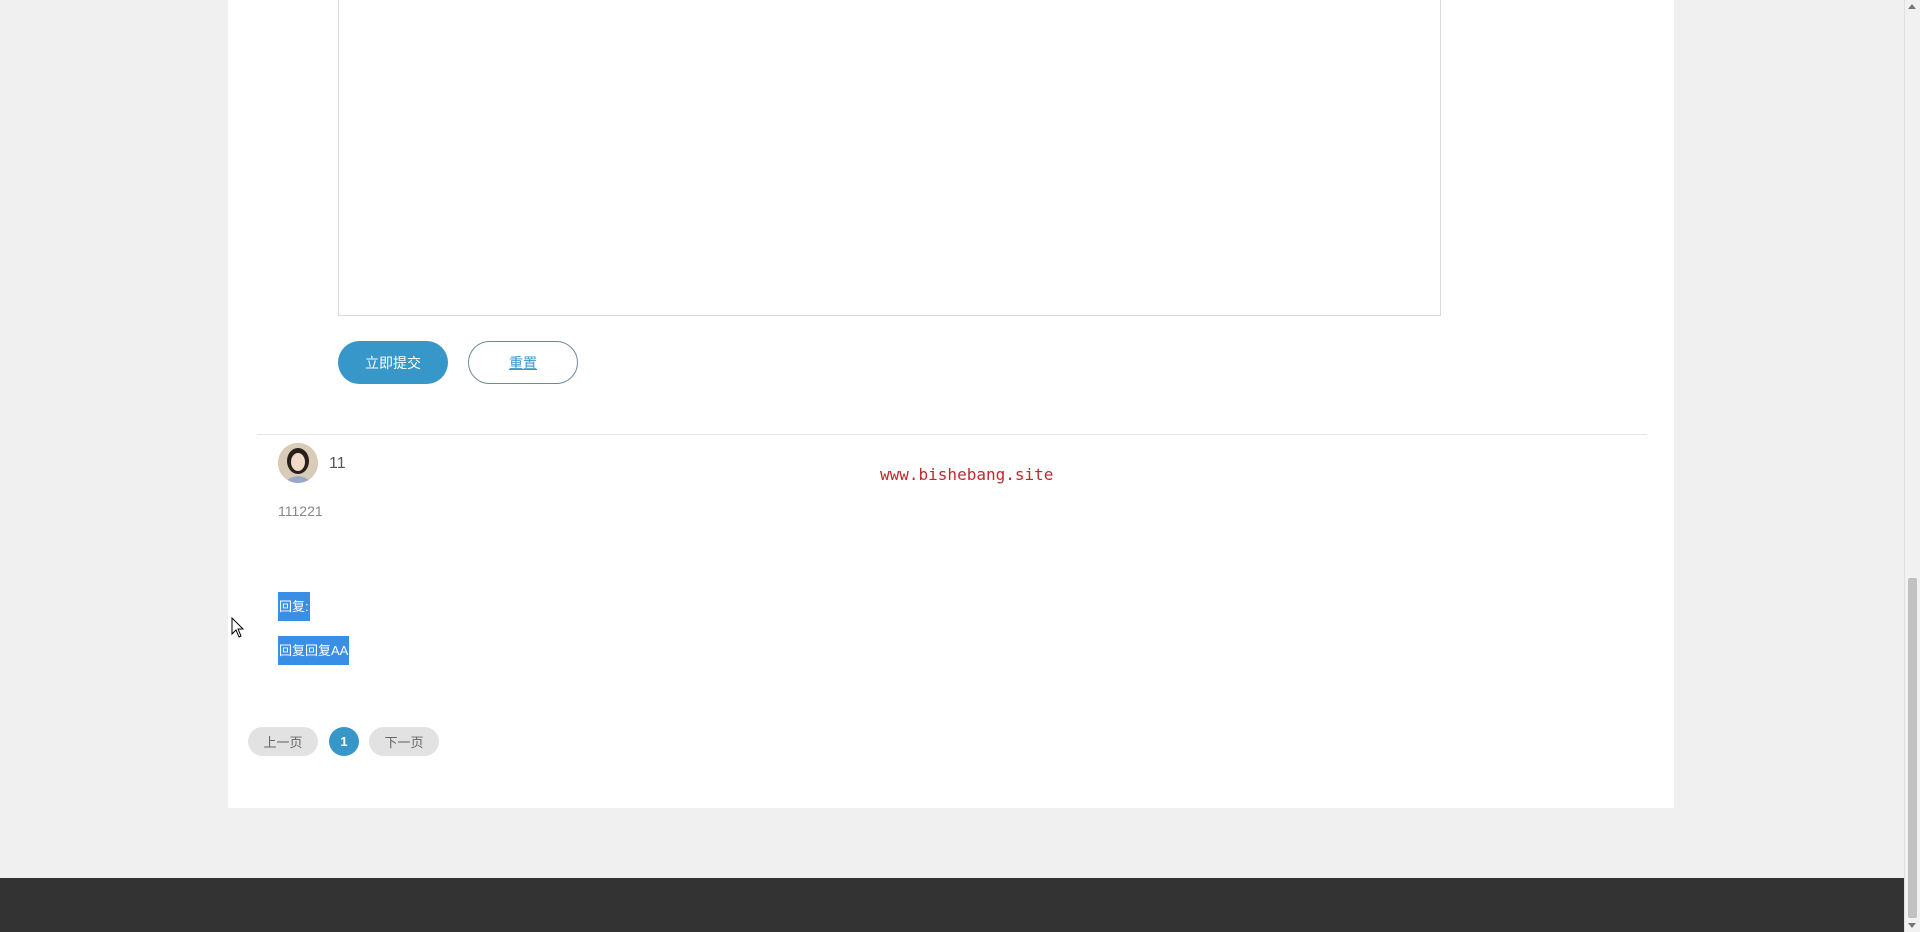  Describe the element at coordinates (1912, 925) in the screenshot. I see `scroll-down-icon` at that location.